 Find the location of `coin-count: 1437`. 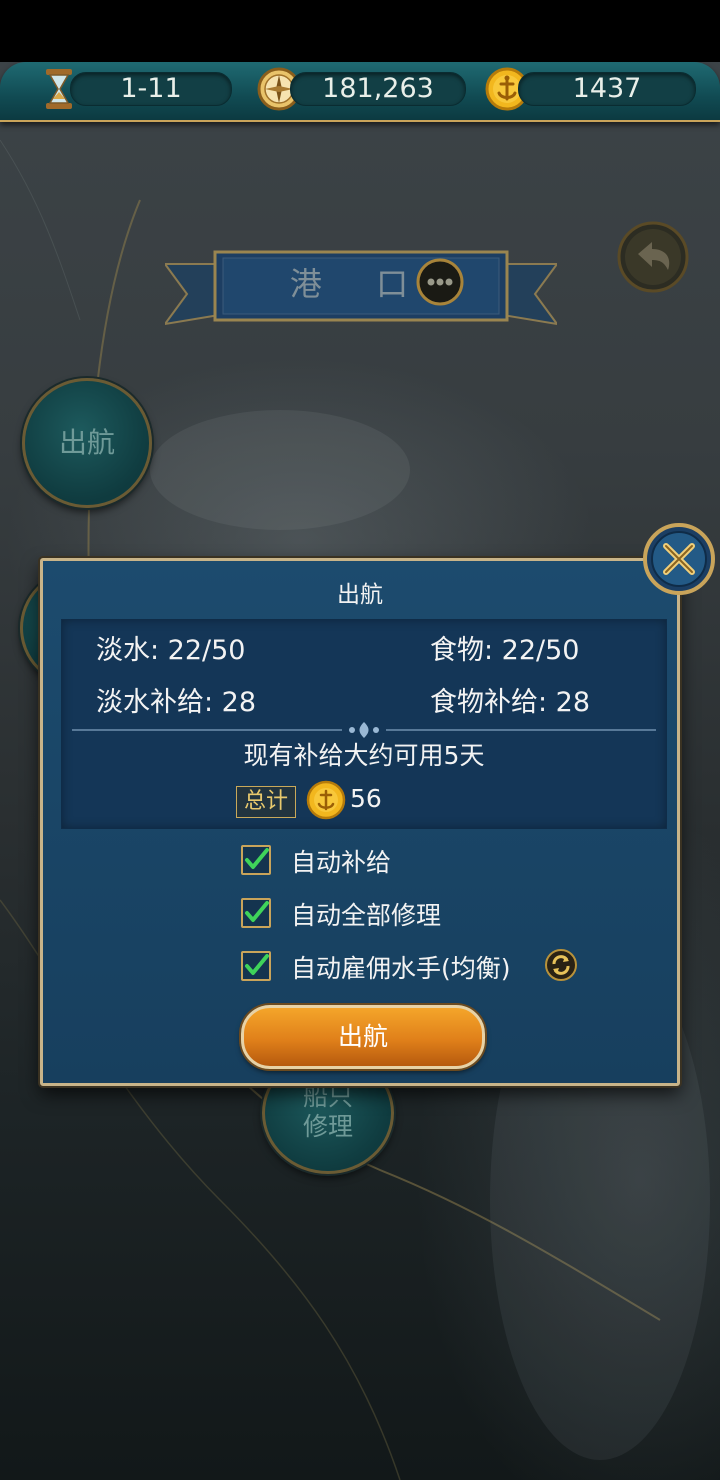

coin-count: 1437 is located at coordinates (607, 89).